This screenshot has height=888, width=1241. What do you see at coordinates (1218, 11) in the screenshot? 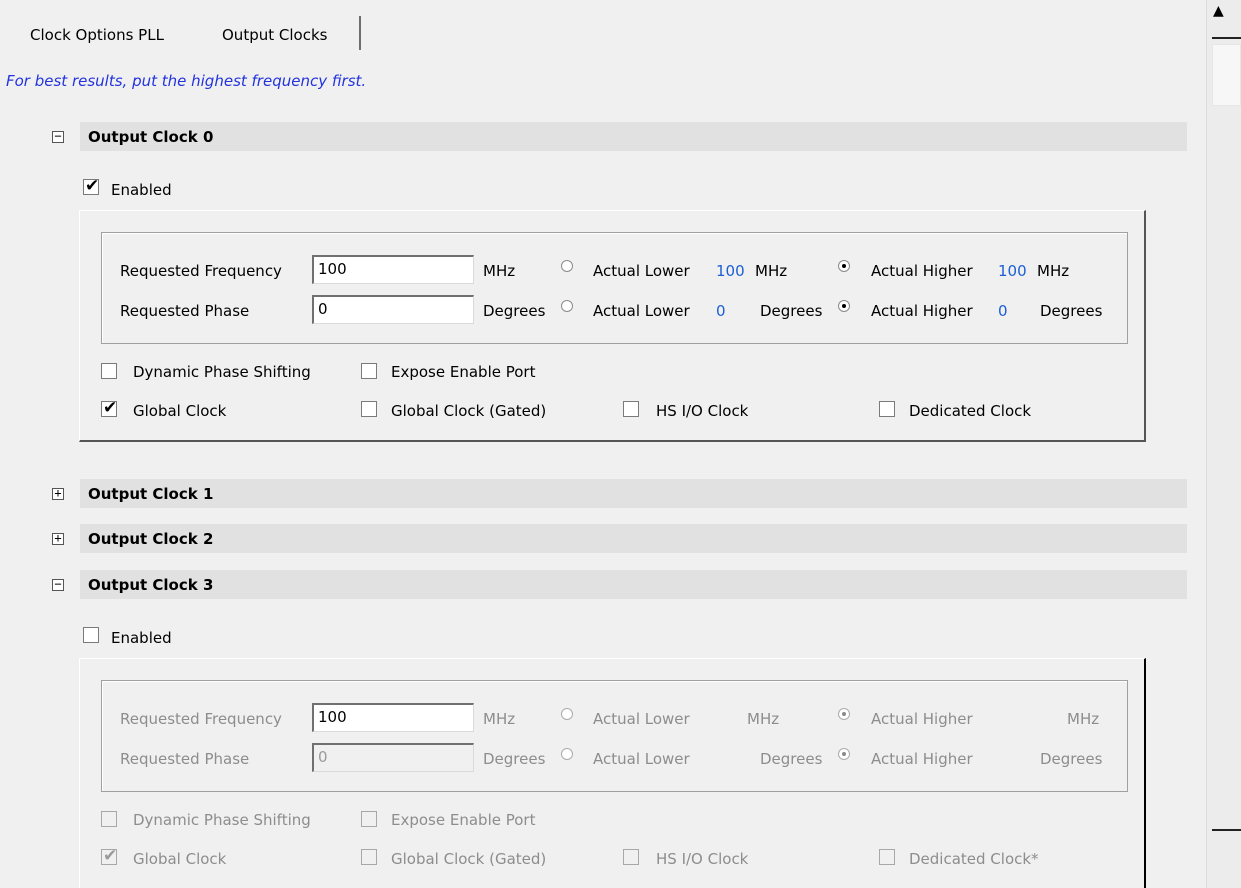
I see `scroll-up-icon: ▲` at bounding box center [1218, 11].